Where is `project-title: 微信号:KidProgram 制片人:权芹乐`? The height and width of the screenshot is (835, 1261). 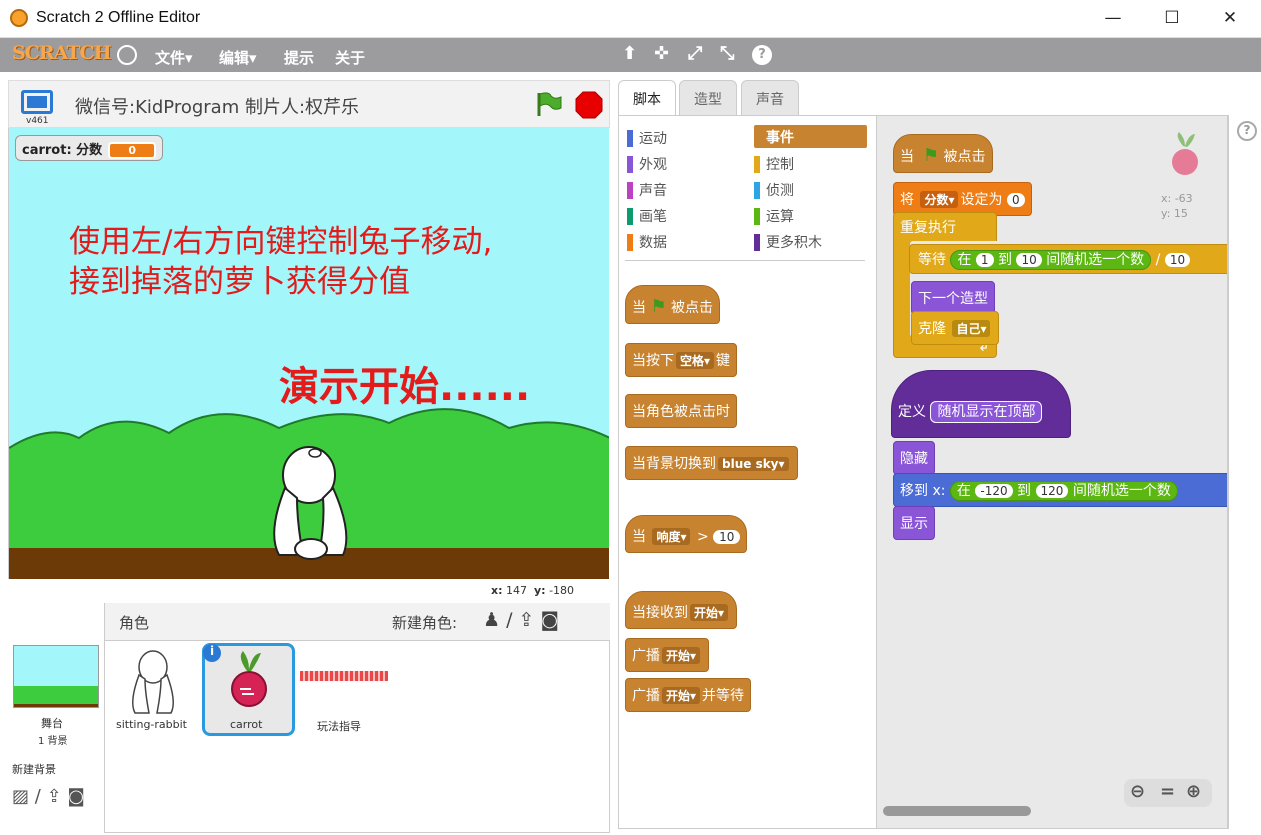
project-title: 微信号:KidProgram 制片人:权芹乐 is located at coordinates (217, 106).